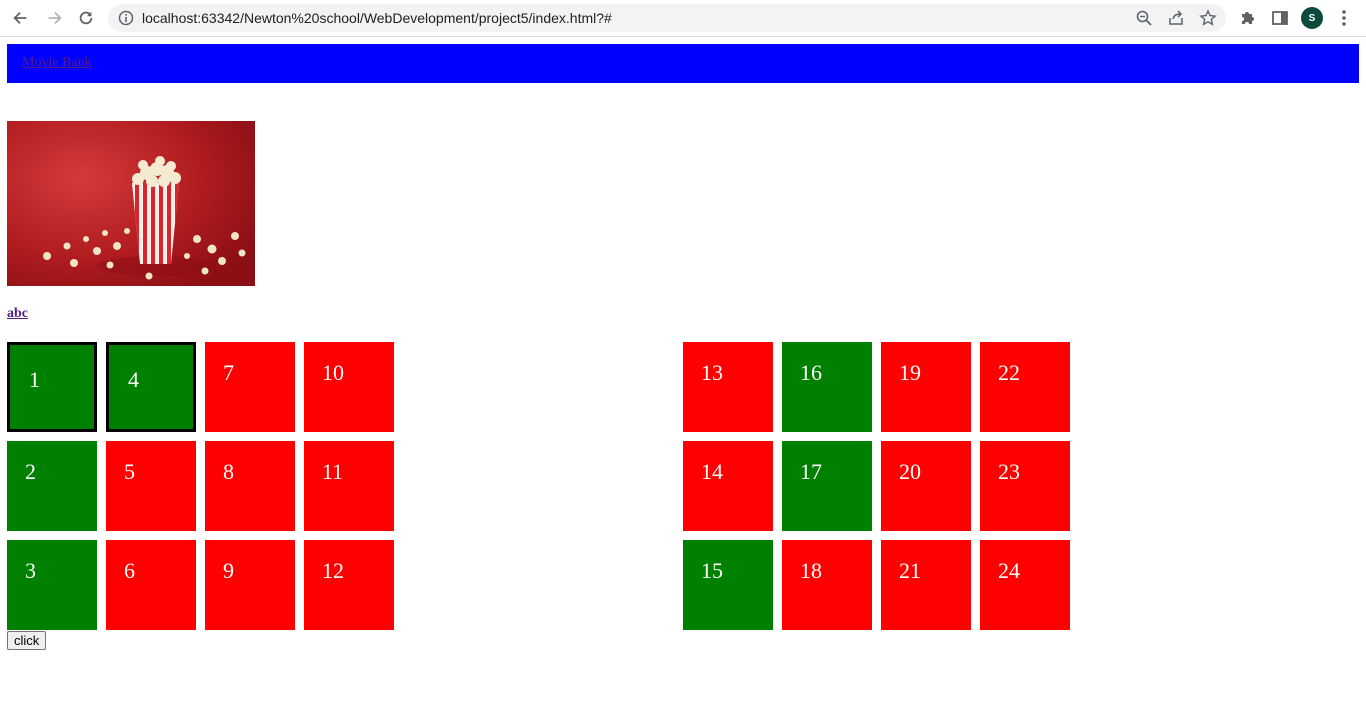  I want to click on tile-number: 13, so click(712, 372).